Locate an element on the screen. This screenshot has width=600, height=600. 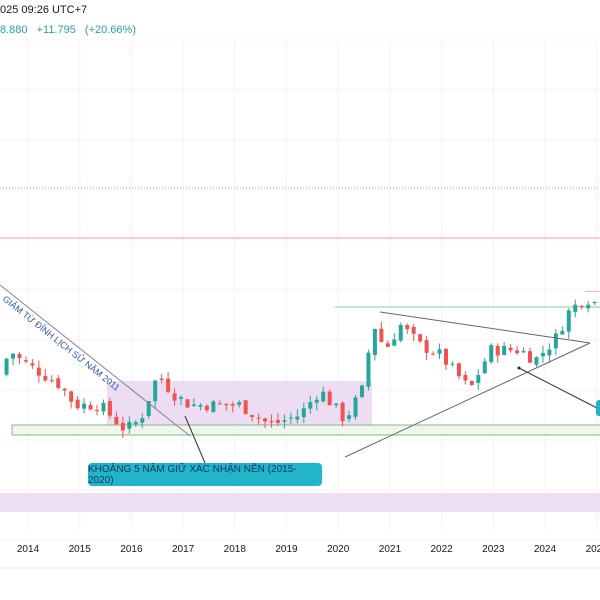
partial-label is located at coordinates (598, 408).